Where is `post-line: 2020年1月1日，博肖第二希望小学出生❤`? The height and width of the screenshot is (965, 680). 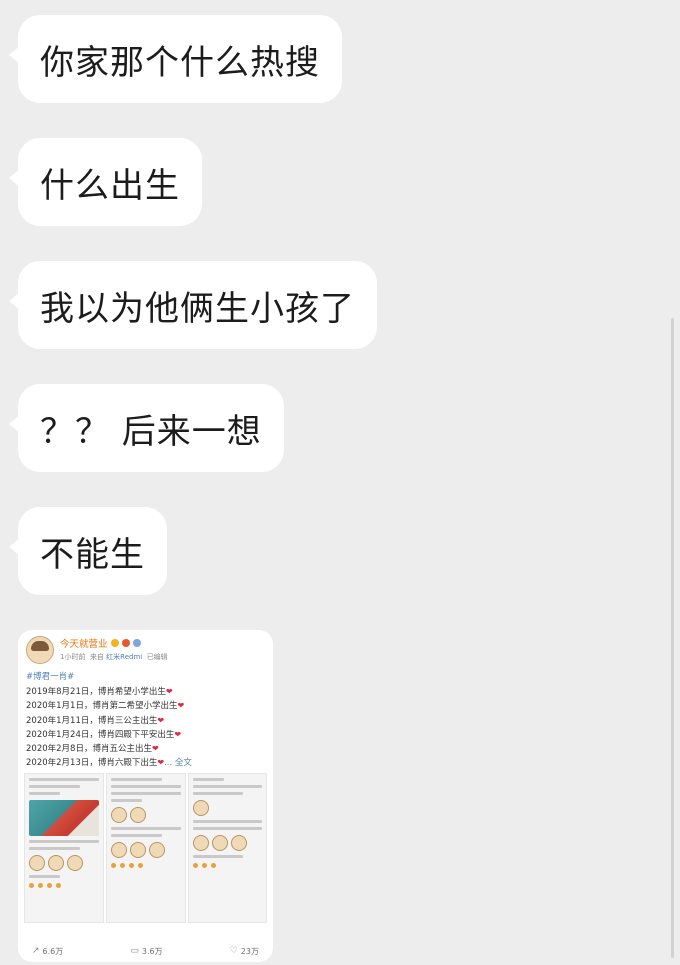
post-line: 2020年1月1日，博肖第二希望小学出生❤ is located at coordinates (105, 706).